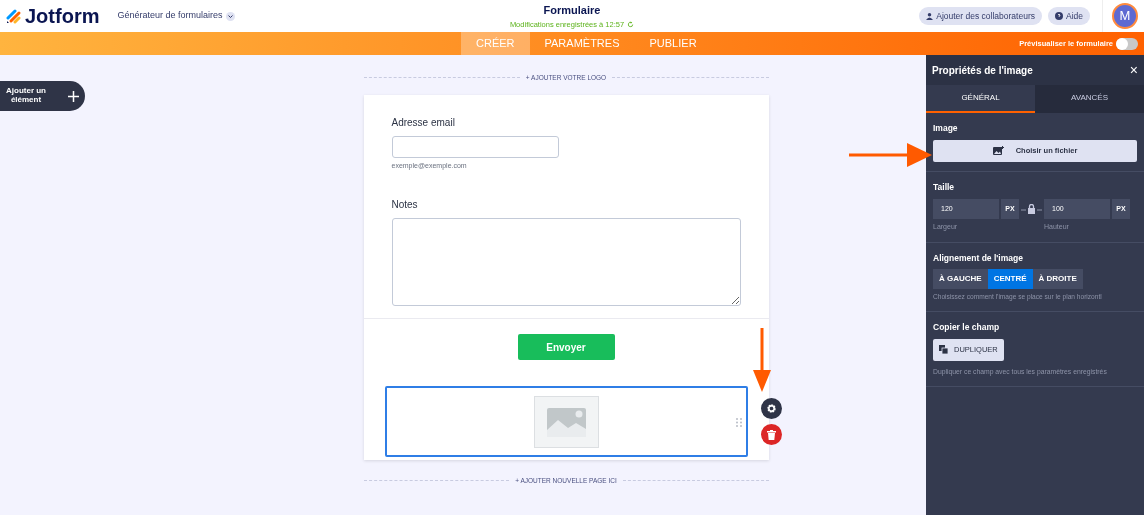  I want to click on chevron-icon, so click(230, 16).